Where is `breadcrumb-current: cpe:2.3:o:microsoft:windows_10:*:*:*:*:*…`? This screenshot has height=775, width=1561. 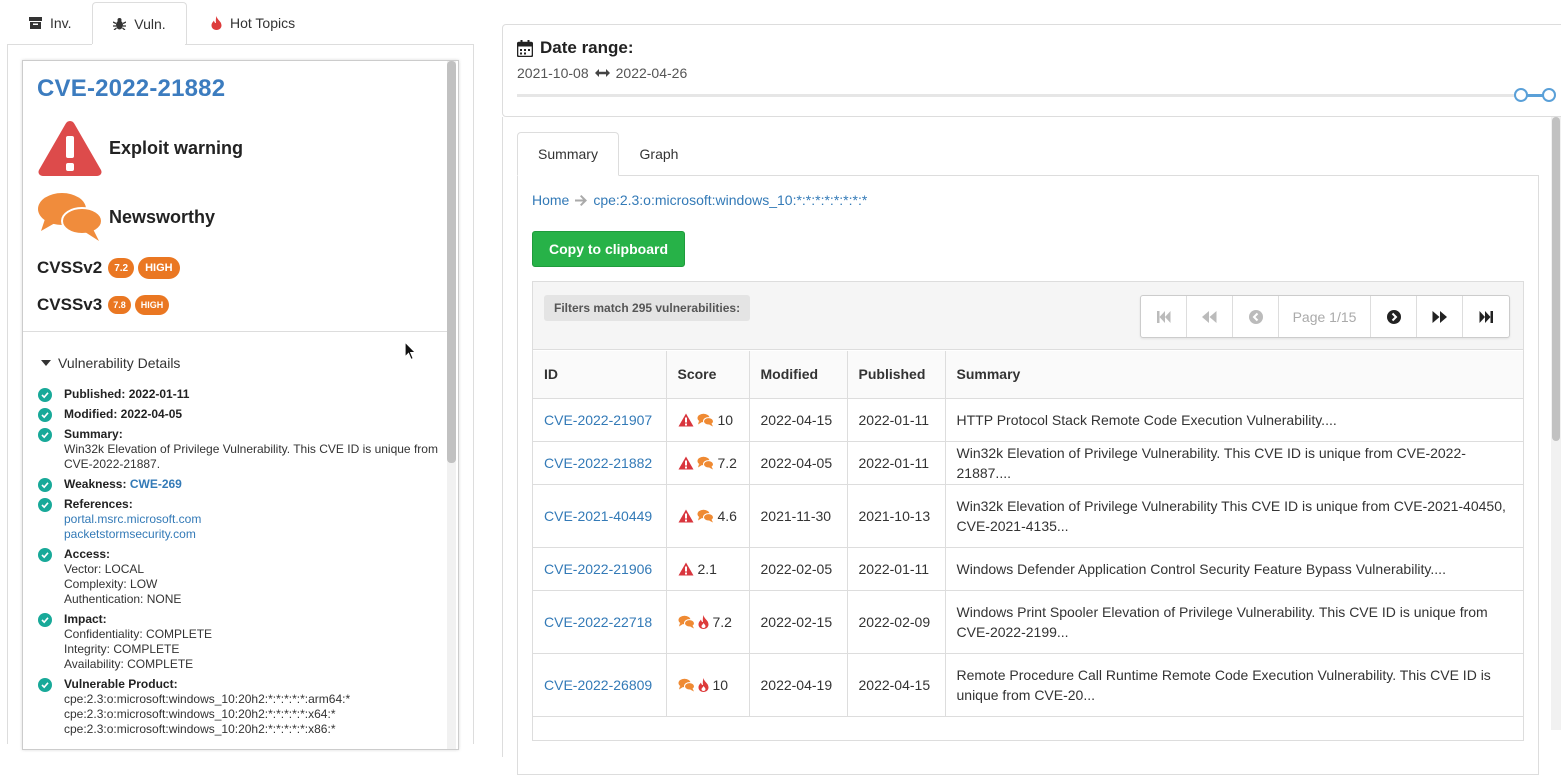
breadcrumb-current: cpe:2.3:o:microsoft:windows_10:*:*:*:*:*… is located at coordinates (730, 200).